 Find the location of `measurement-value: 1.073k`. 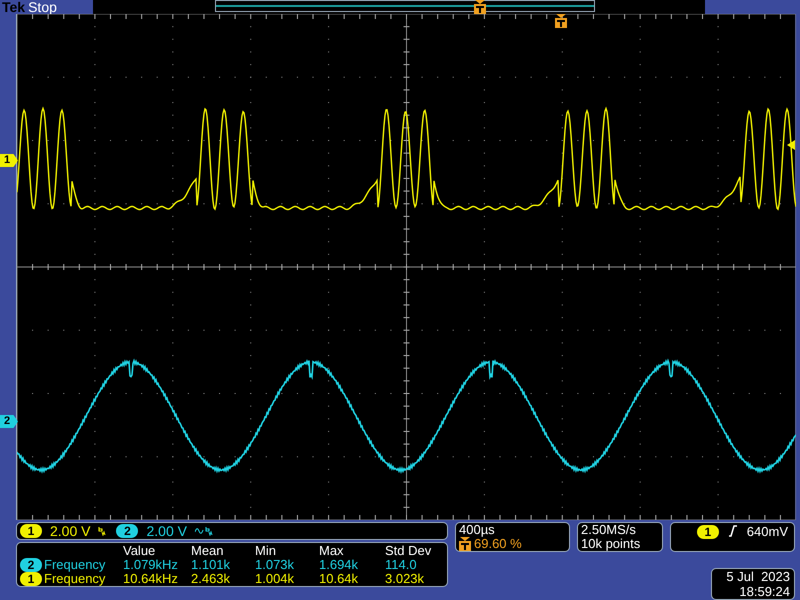

measurement-value: 1.073k is located at coordinates (275, 565).